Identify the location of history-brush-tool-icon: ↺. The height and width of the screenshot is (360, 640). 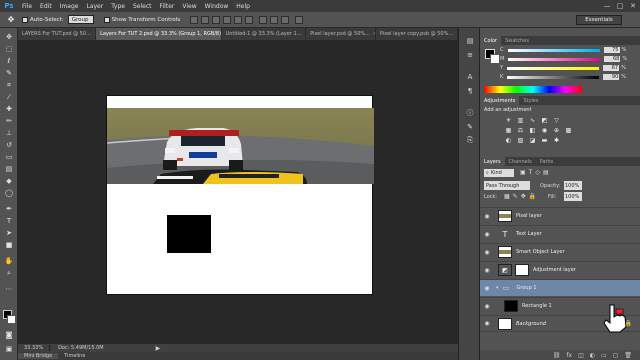
(9, 145).